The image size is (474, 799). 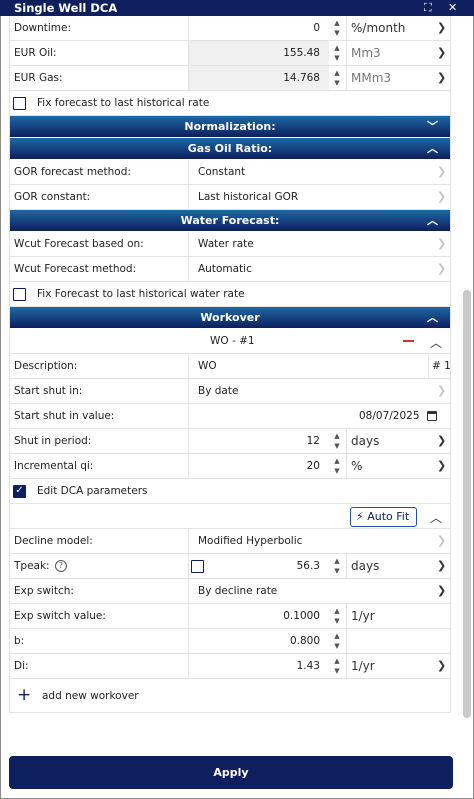 I want to click on eur-oil-spinner: ▲ ▼, so click(x=337, y=53).